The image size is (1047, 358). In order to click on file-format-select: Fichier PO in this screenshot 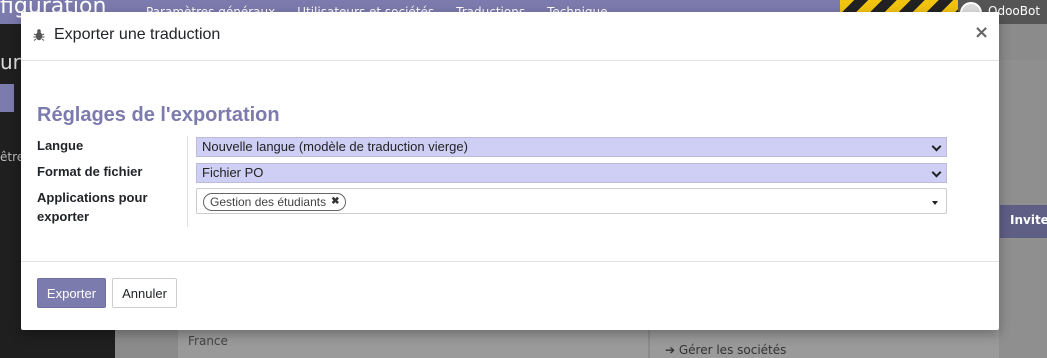, I will do `click(571, 173)`.